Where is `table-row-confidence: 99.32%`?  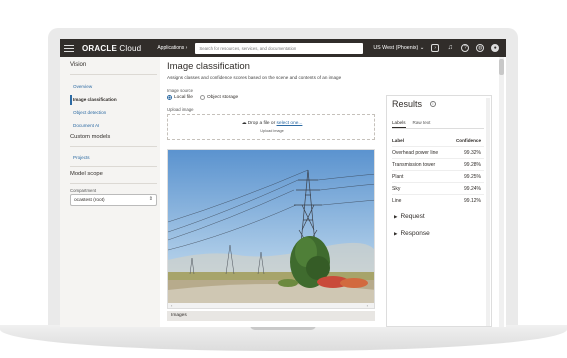
table-row-confidence: 99.32% is located at coordinates (472, 153).